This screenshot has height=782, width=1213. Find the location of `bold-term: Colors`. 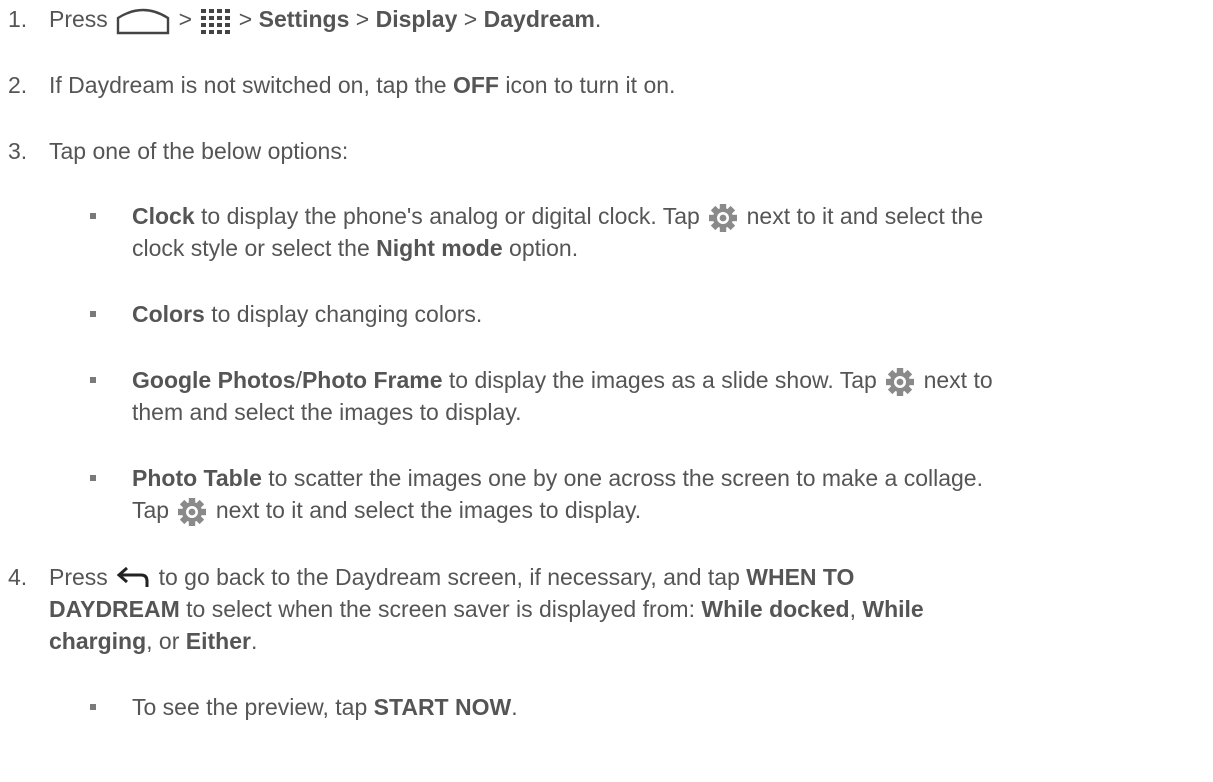

bold-term: Colors is located at coordinates (168, 314).